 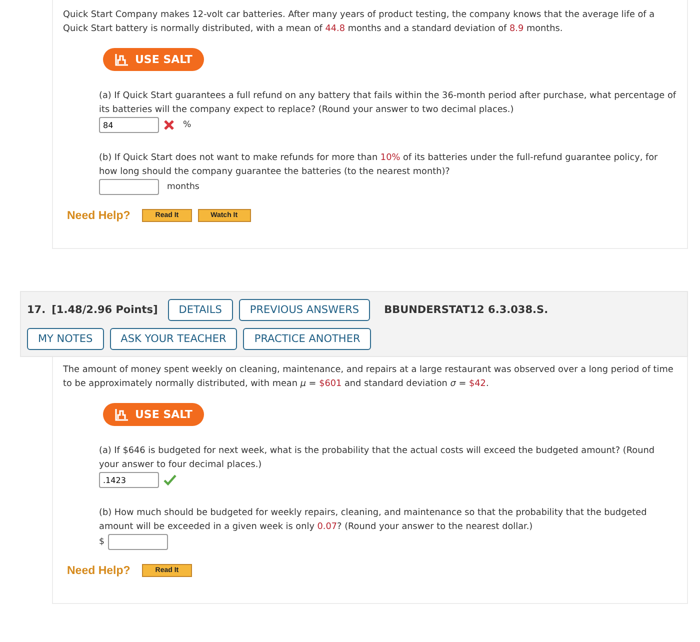 I want to click on question-part-text: (b) How much should be budgeted for weekly repairs, cleaning, and maintenance so that the probability that the budgeted amount will be exceeded in a given week is only 0.07? (Round your answer to the nearest dollar.), so click(x=373, y=520).